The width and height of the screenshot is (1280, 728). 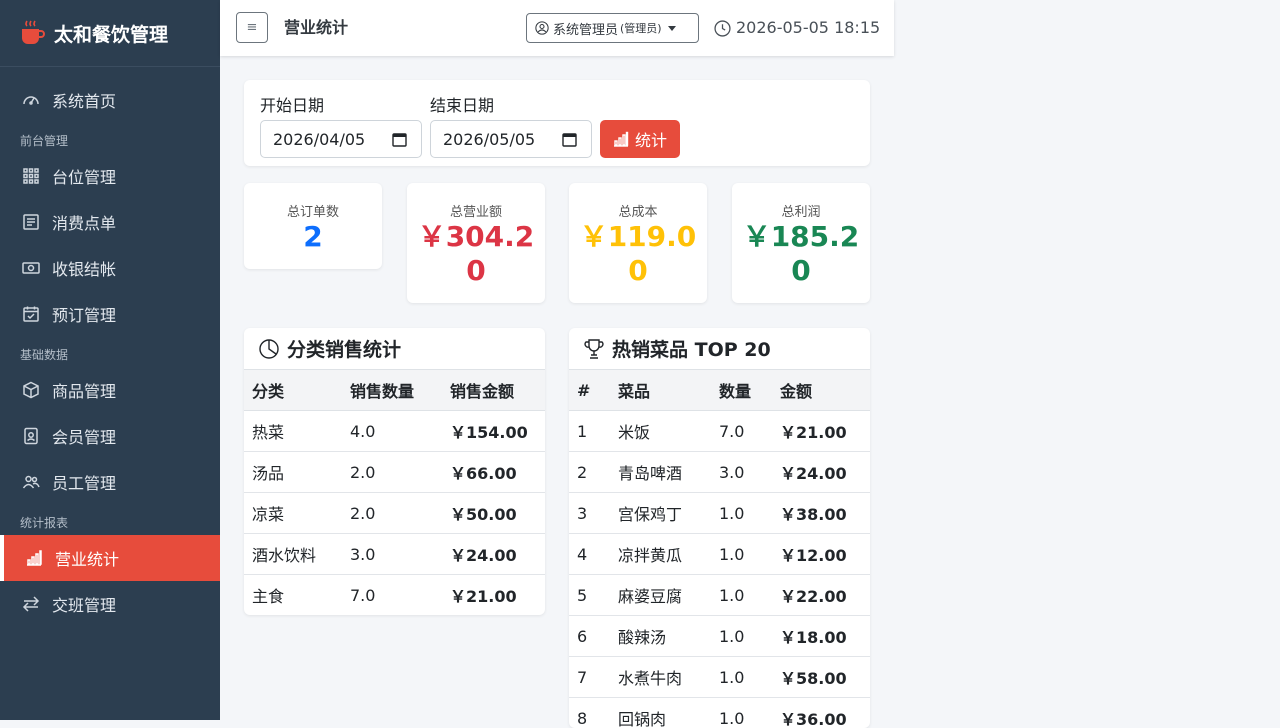 What do you see at coordinates (293, 390) in the screenshot?
I see `column-header: 分类` at bounding box center [293, 390].